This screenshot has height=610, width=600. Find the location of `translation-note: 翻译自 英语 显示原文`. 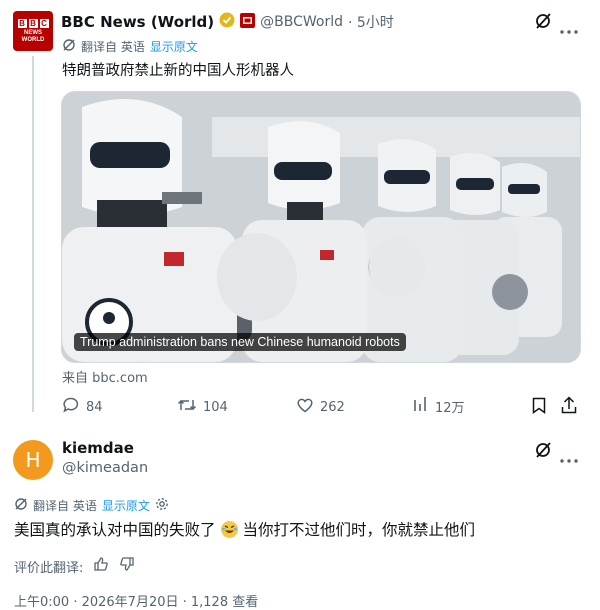

translation-note: 翻译自 英语 显示原文 is located at coordinates (130, 46).